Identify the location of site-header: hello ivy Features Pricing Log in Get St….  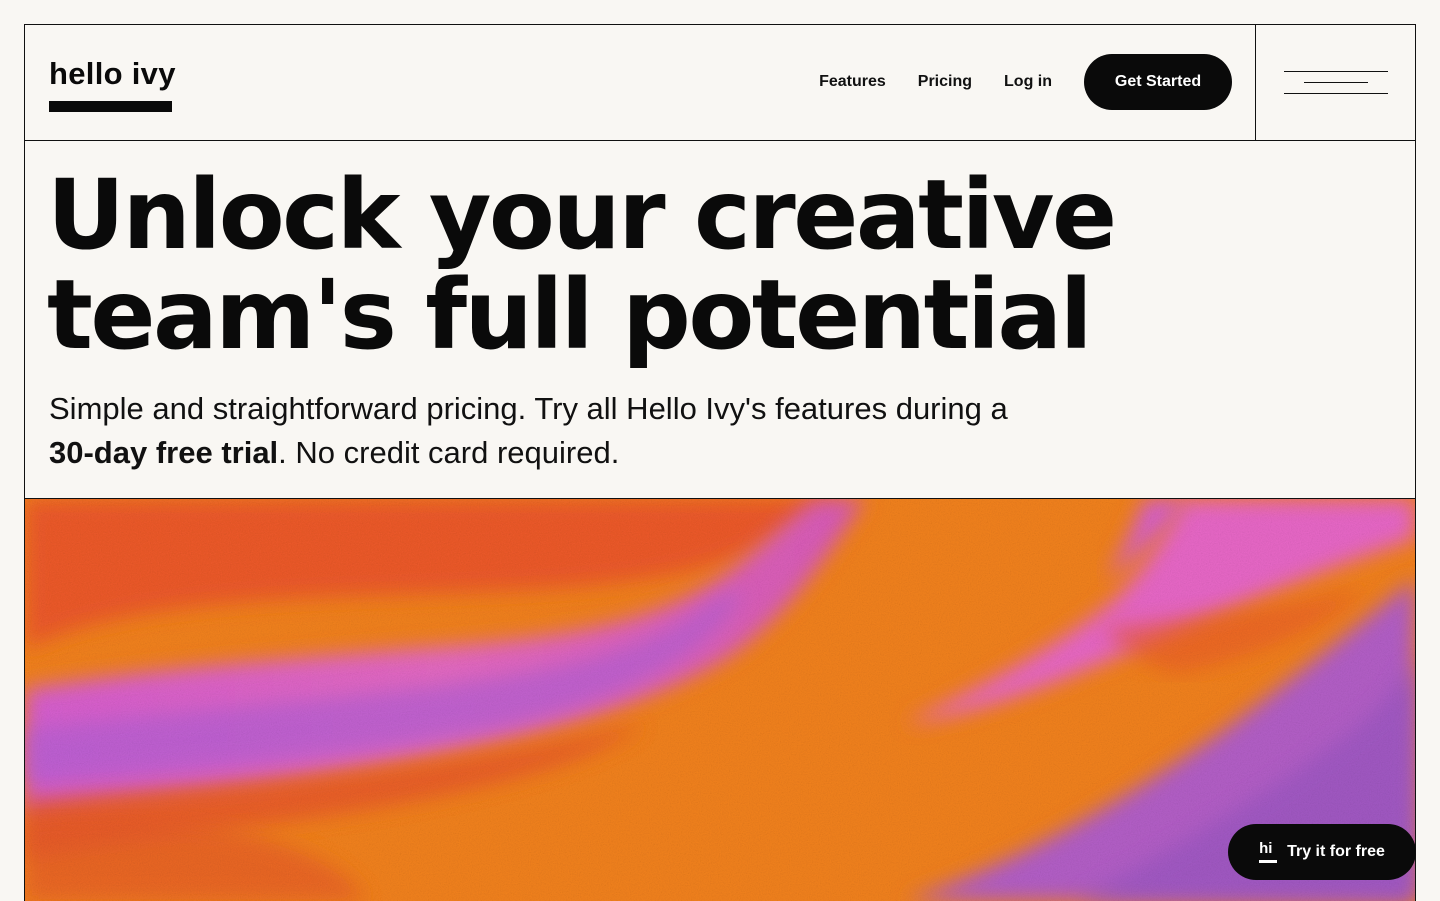
(720, 83).